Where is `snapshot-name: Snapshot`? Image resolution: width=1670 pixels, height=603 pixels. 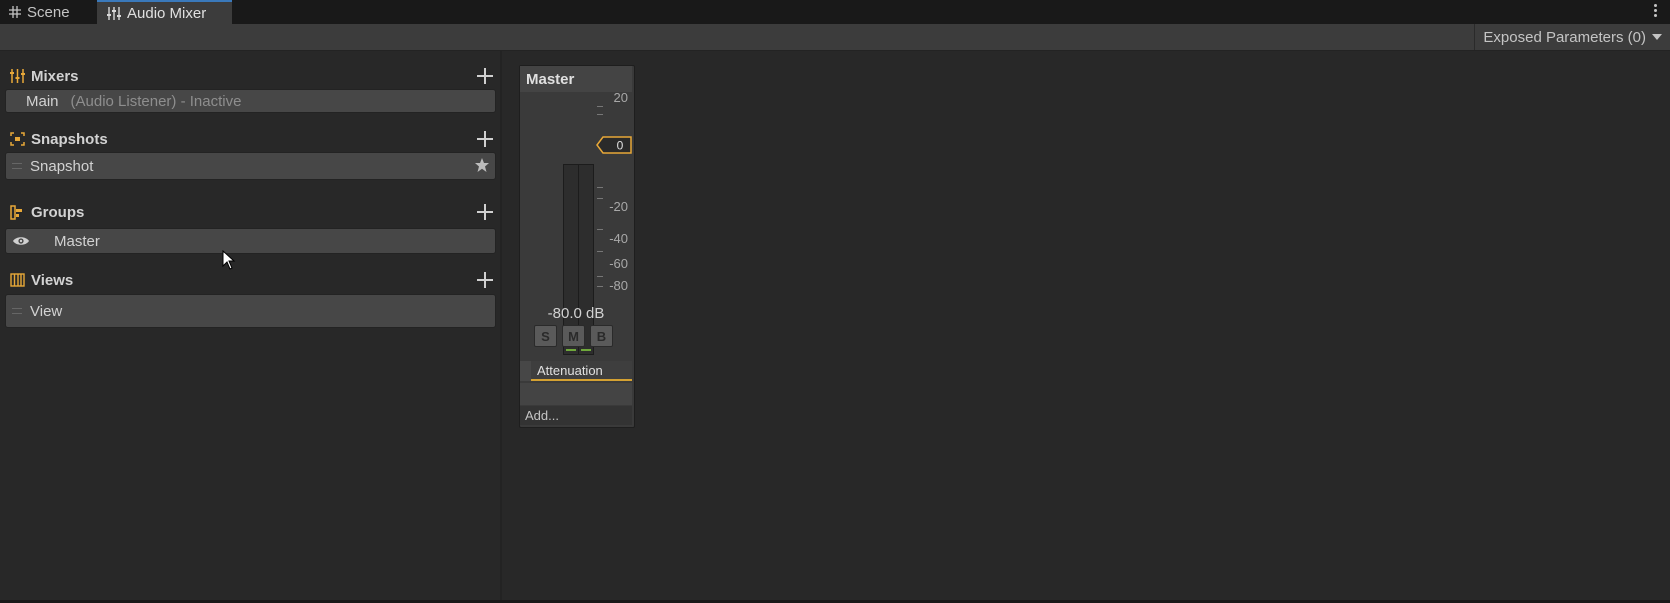 snapshot-name: Snapshot is located at coordinates (62, 166).